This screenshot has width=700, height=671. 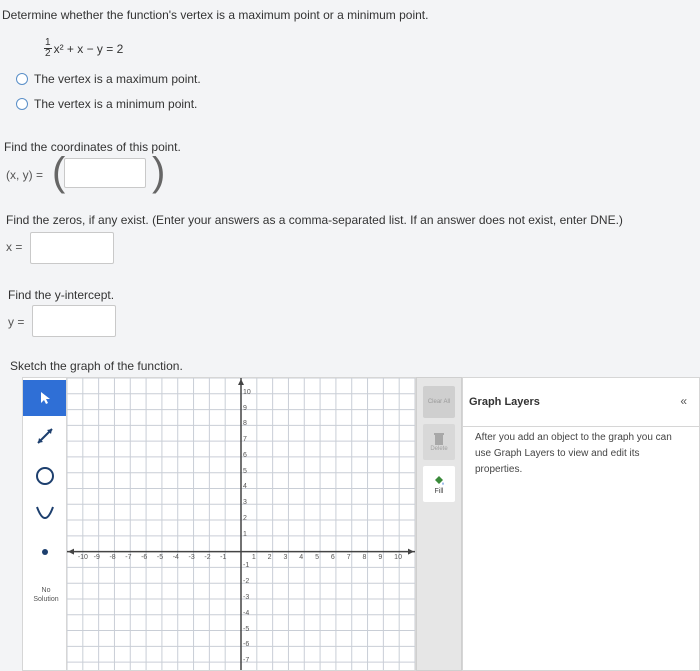 What do you see at coordinates (14, 247) in the screenshot?
I see `x-label: x =` at bounding box center [14, 247].